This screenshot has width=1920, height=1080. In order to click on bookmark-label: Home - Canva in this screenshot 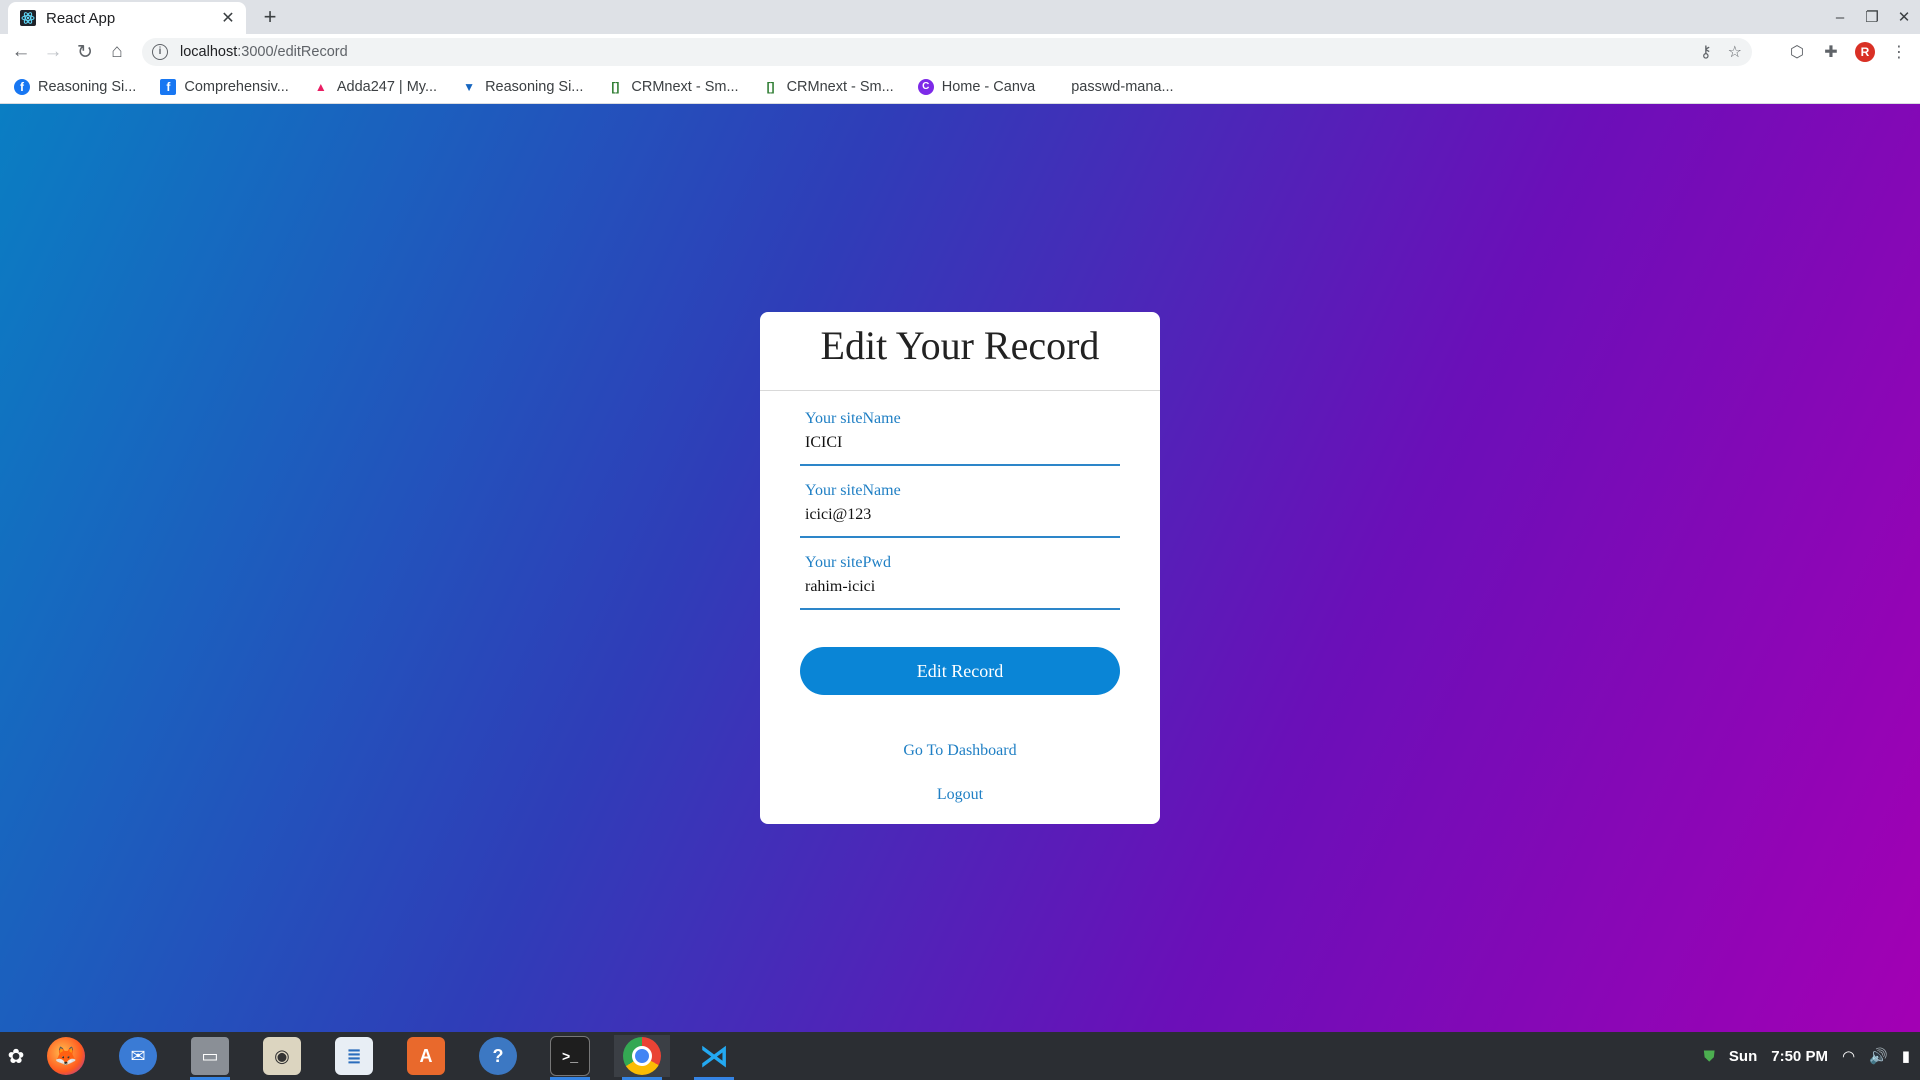, I will do `click(988, 86)`.